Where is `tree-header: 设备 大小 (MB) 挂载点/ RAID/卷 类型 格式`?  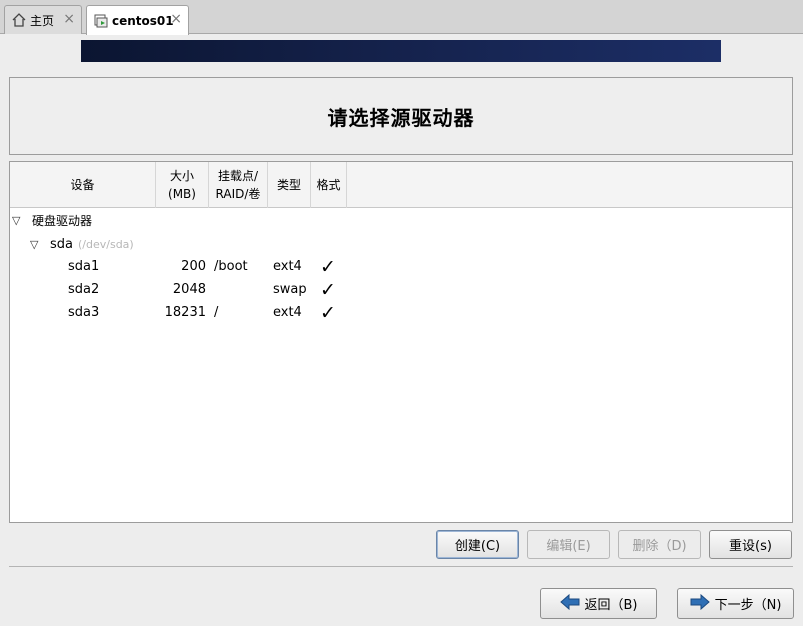 tree-header: 设备 大小 (MB) 挂载点/ RAID/卷 类型 格式 is located at coordinates (401, 185).